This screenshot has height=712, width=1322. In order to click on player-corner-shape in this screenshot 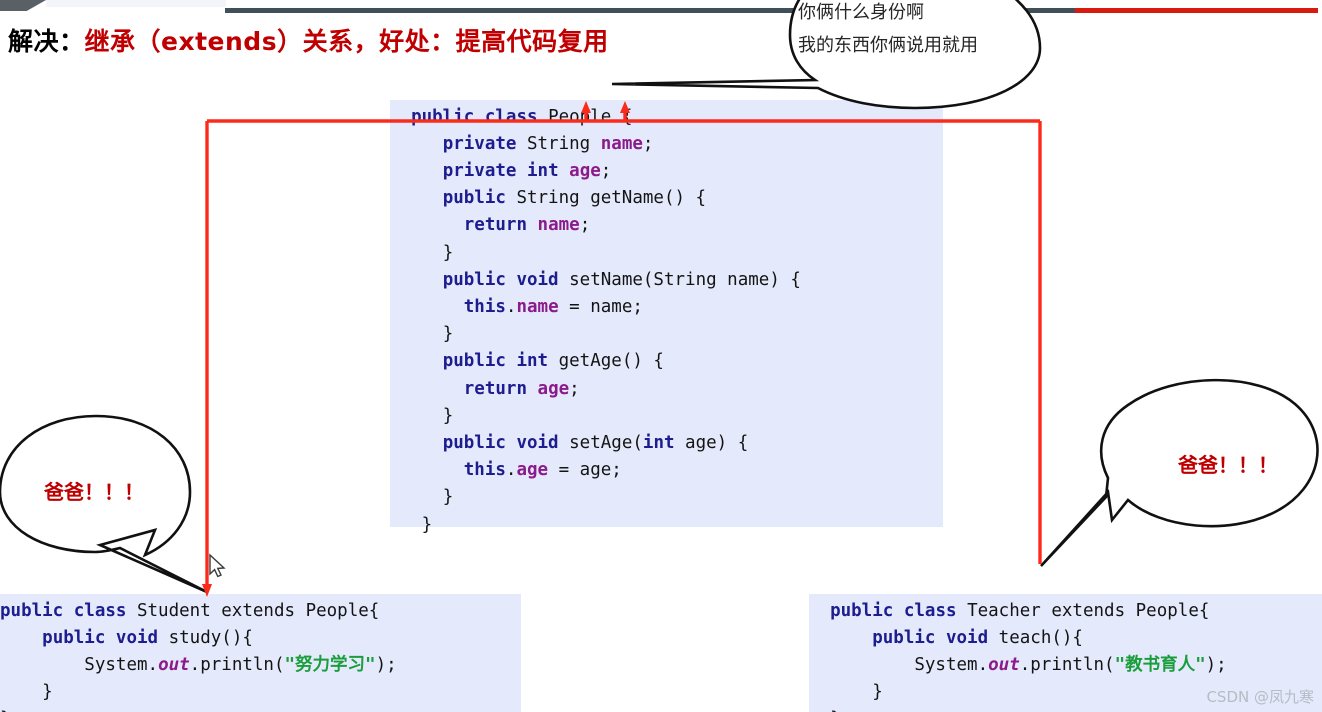, I will do `click(23, 5)`.